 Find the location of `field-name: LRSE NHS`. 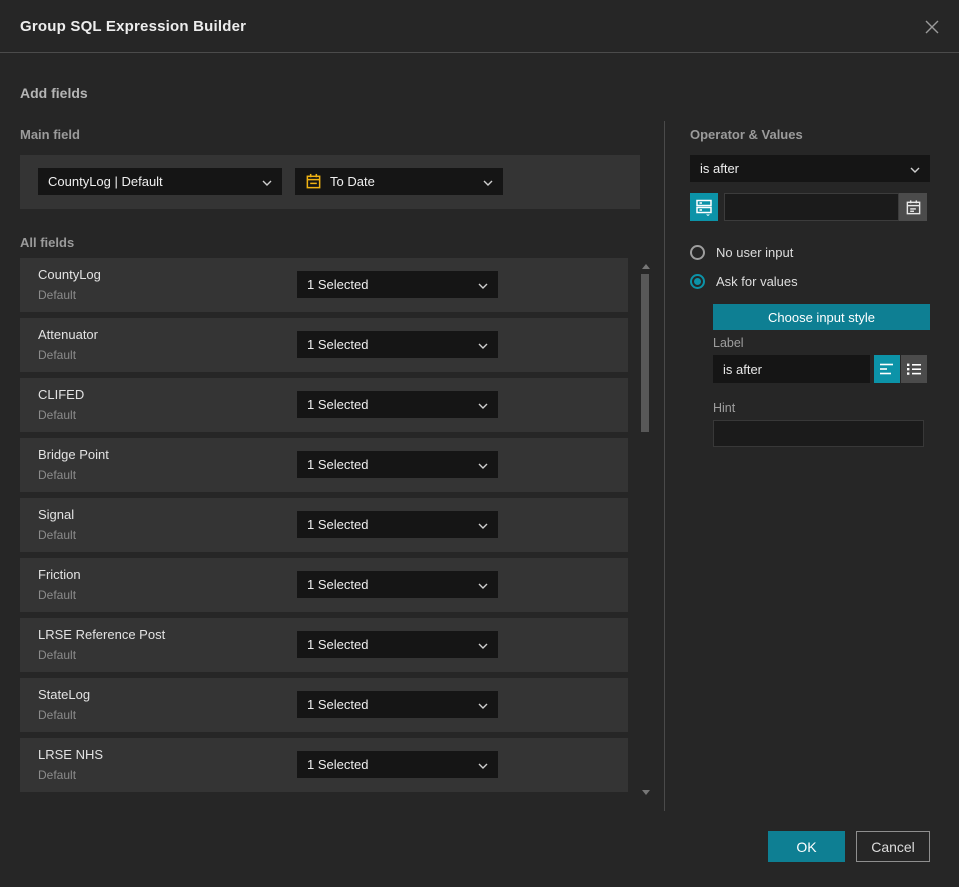

field-name: LRSE NHS is located at coordinates (71, 754).